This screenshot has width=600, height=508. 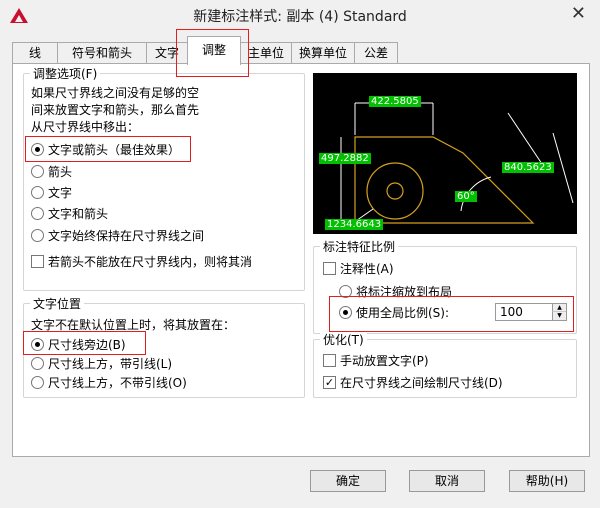 I want to click on radio-label: 将标注缩放到布局, so click(x=404, y=291).